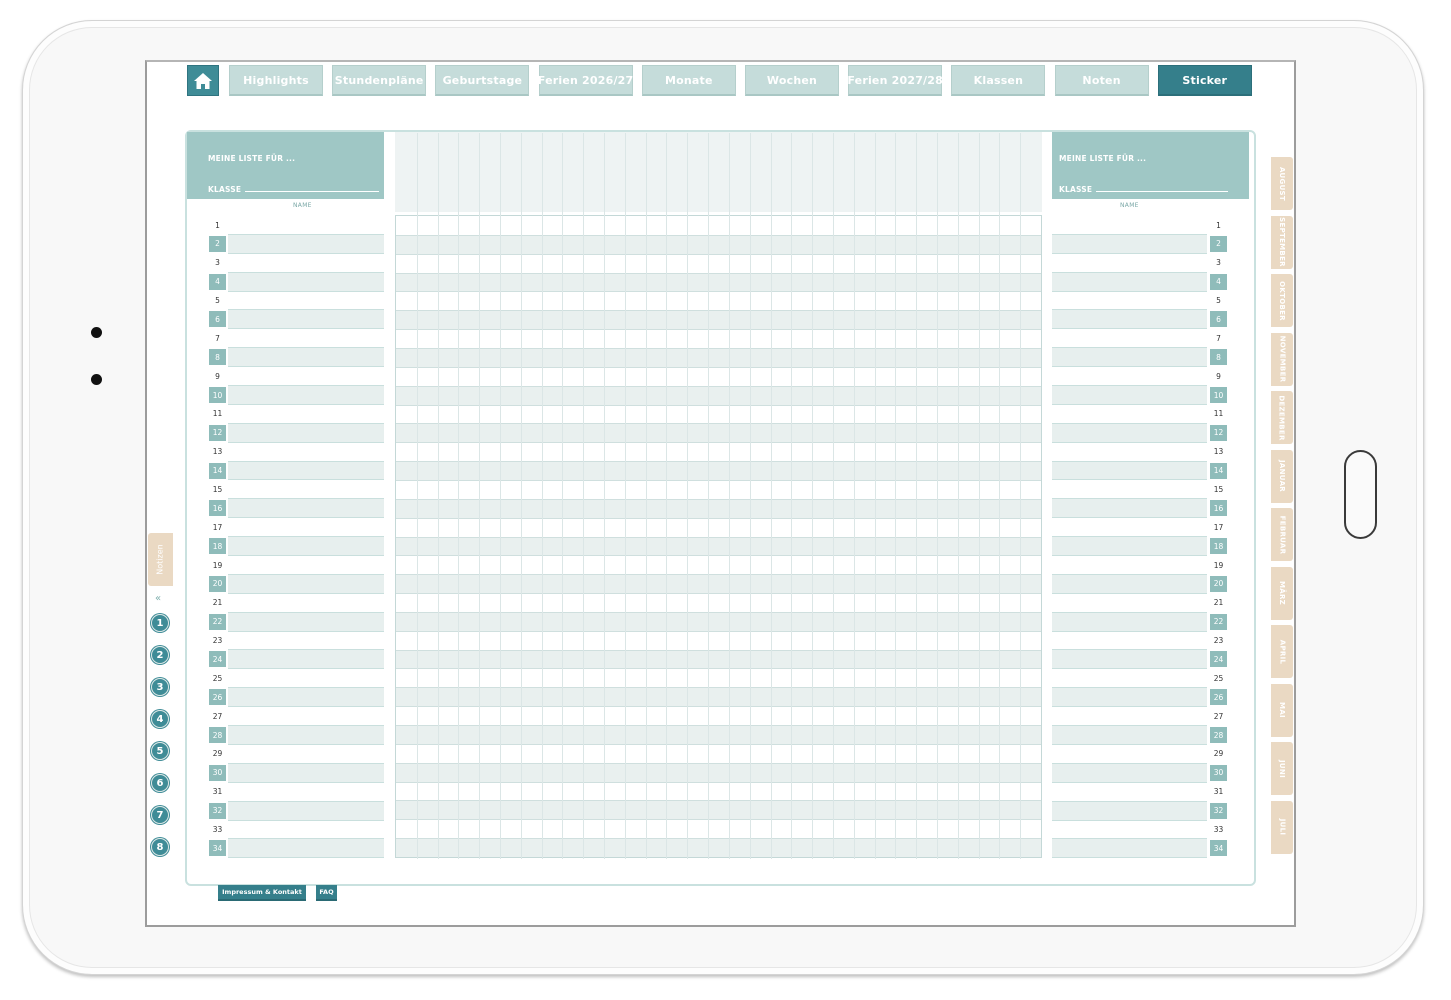 This screenshot has width=1451, height=1000. I want to click on home-button, so click(203, 80).